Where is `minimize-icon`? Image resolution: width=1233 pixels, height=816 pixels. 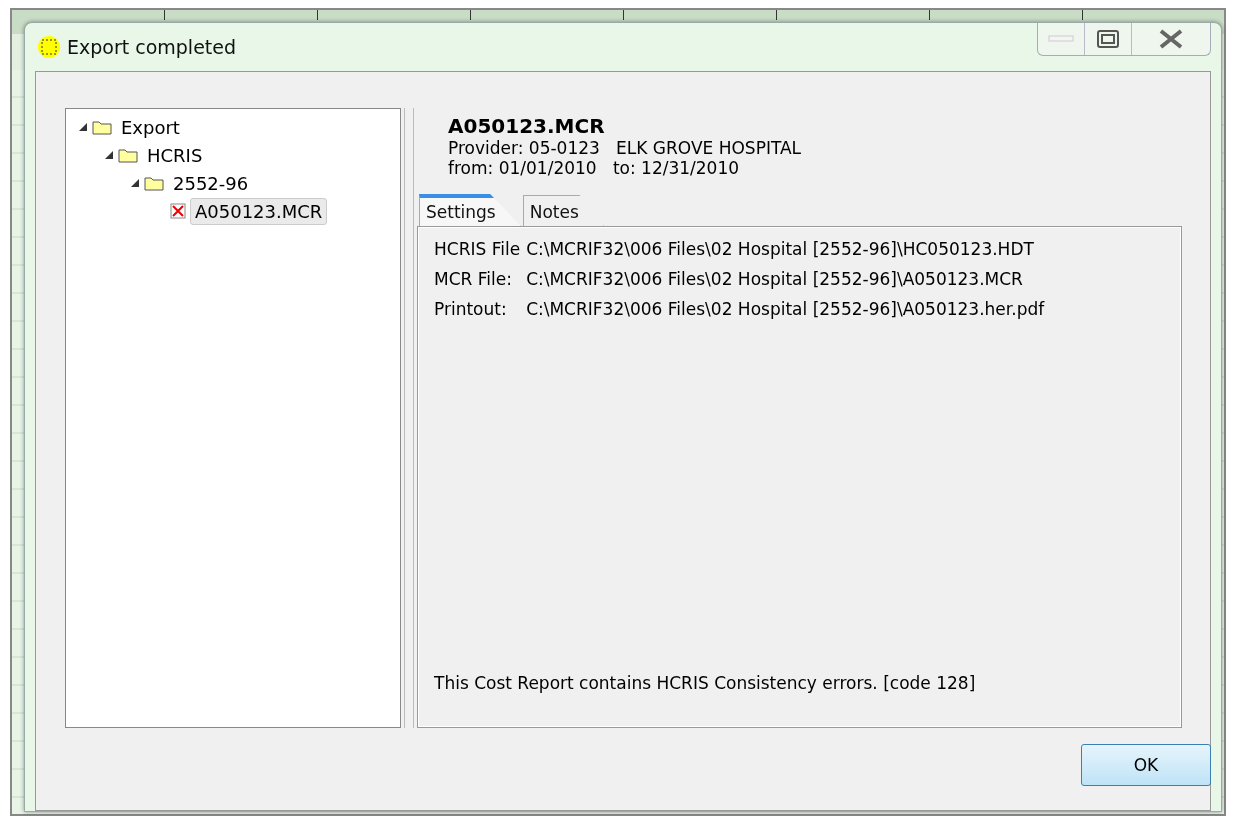
minimize-icon is located at coordinates (1061, 39).